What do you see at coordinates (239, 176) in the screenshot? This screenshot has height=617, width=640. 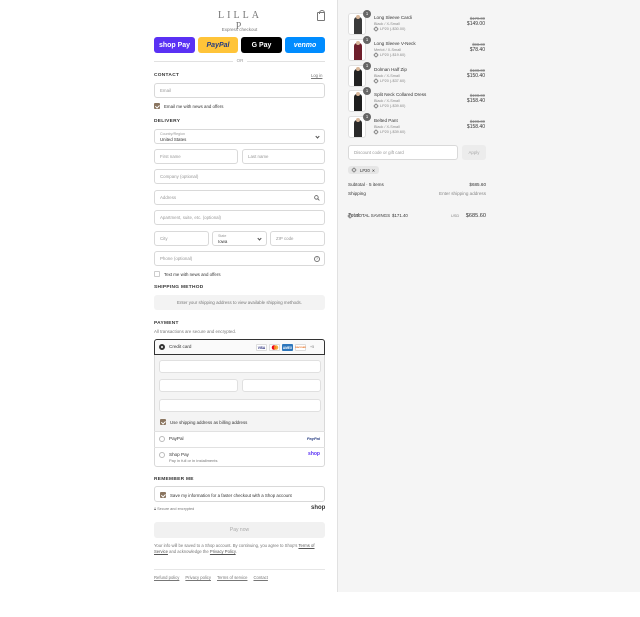 I see `company-field: Company (optional)` at bounding box center [239, 176].